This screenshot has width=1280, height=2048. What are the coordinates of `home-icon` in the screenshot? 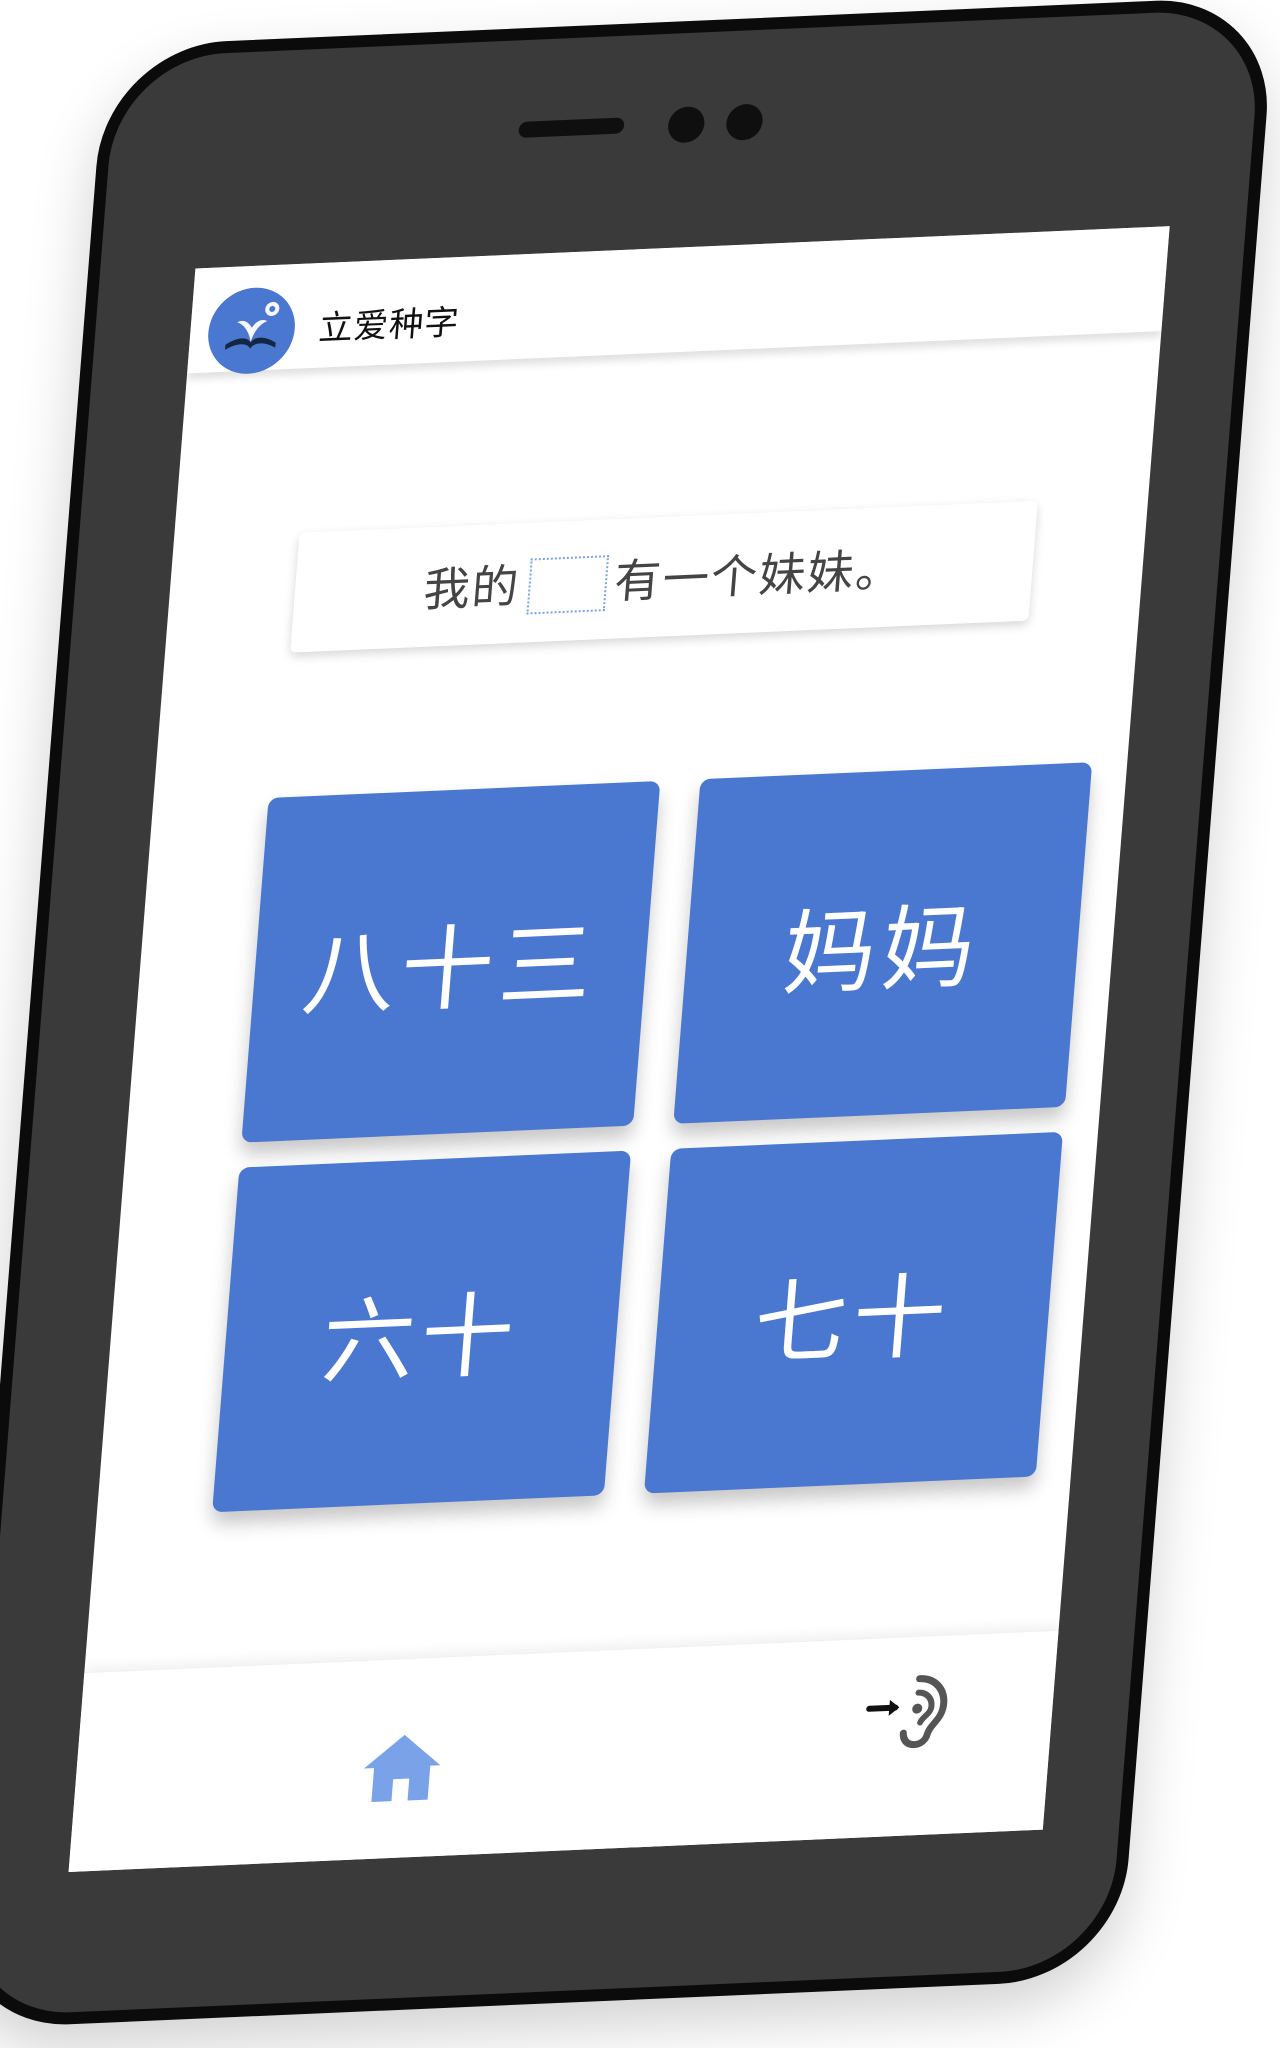 It's located at (402, 1768).